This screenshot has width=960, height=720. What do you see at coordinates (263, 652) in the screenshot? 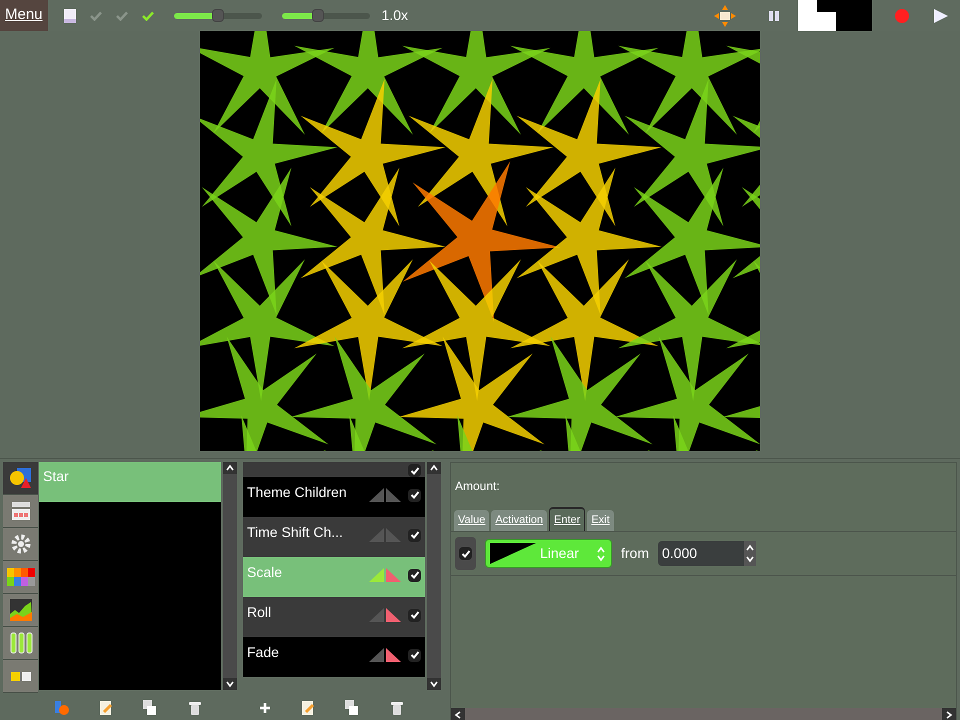
I see `effect-label: Fade` at bounding box center [263, 652].